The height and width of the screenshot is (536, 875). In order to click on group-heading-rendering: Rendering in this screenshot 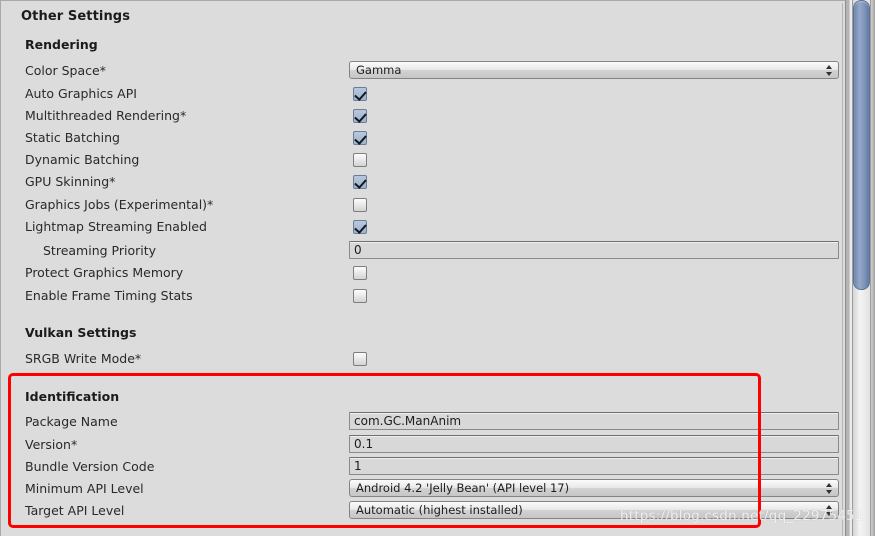, I will do `click(61, 44)`.